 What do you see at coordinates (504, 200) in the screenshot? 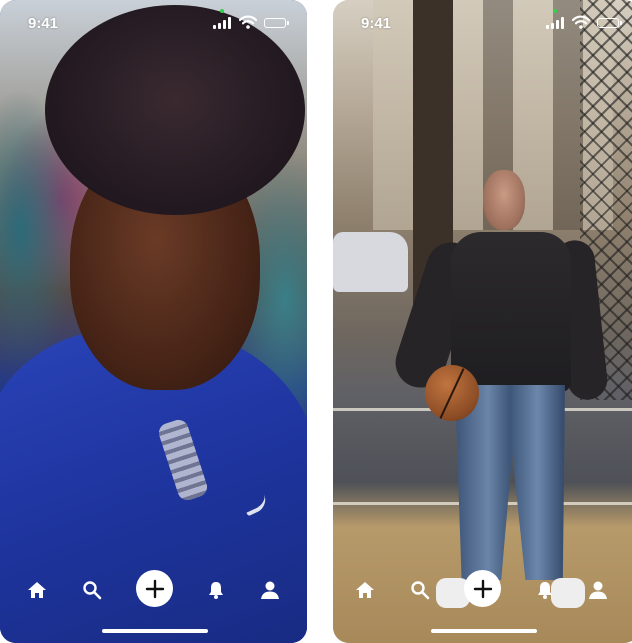
I see `photo-face` at bounding box center [504, 200].